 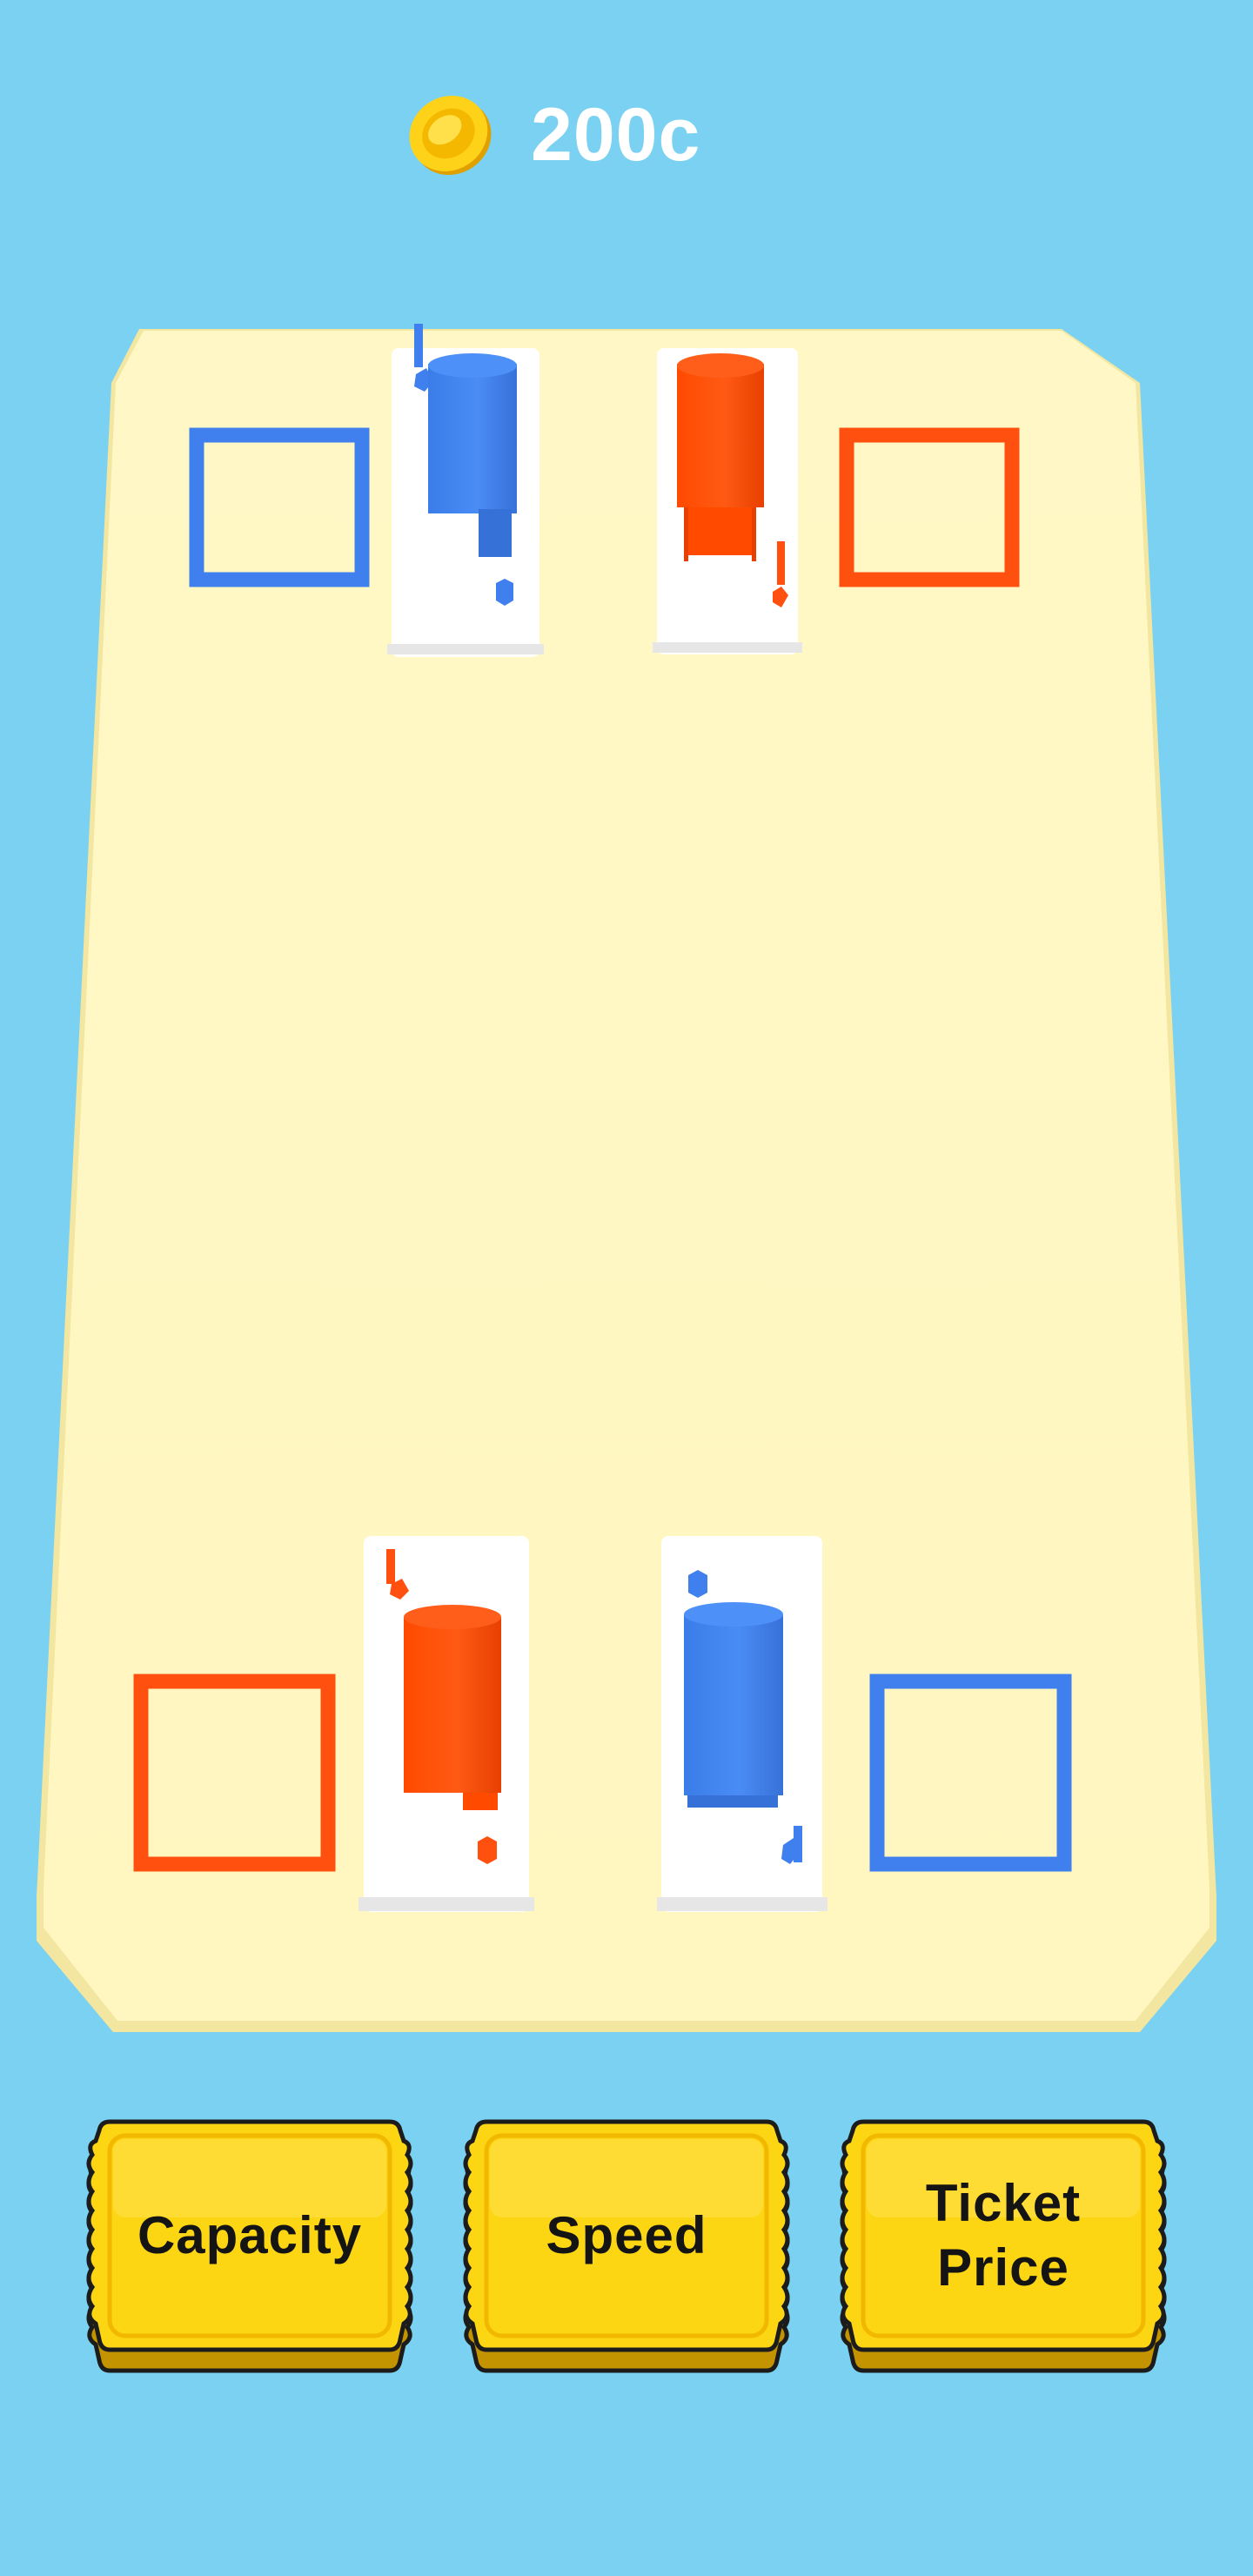 I want to click on ticket-price-label: Ticket Price, so click(x=1003, y=2235).